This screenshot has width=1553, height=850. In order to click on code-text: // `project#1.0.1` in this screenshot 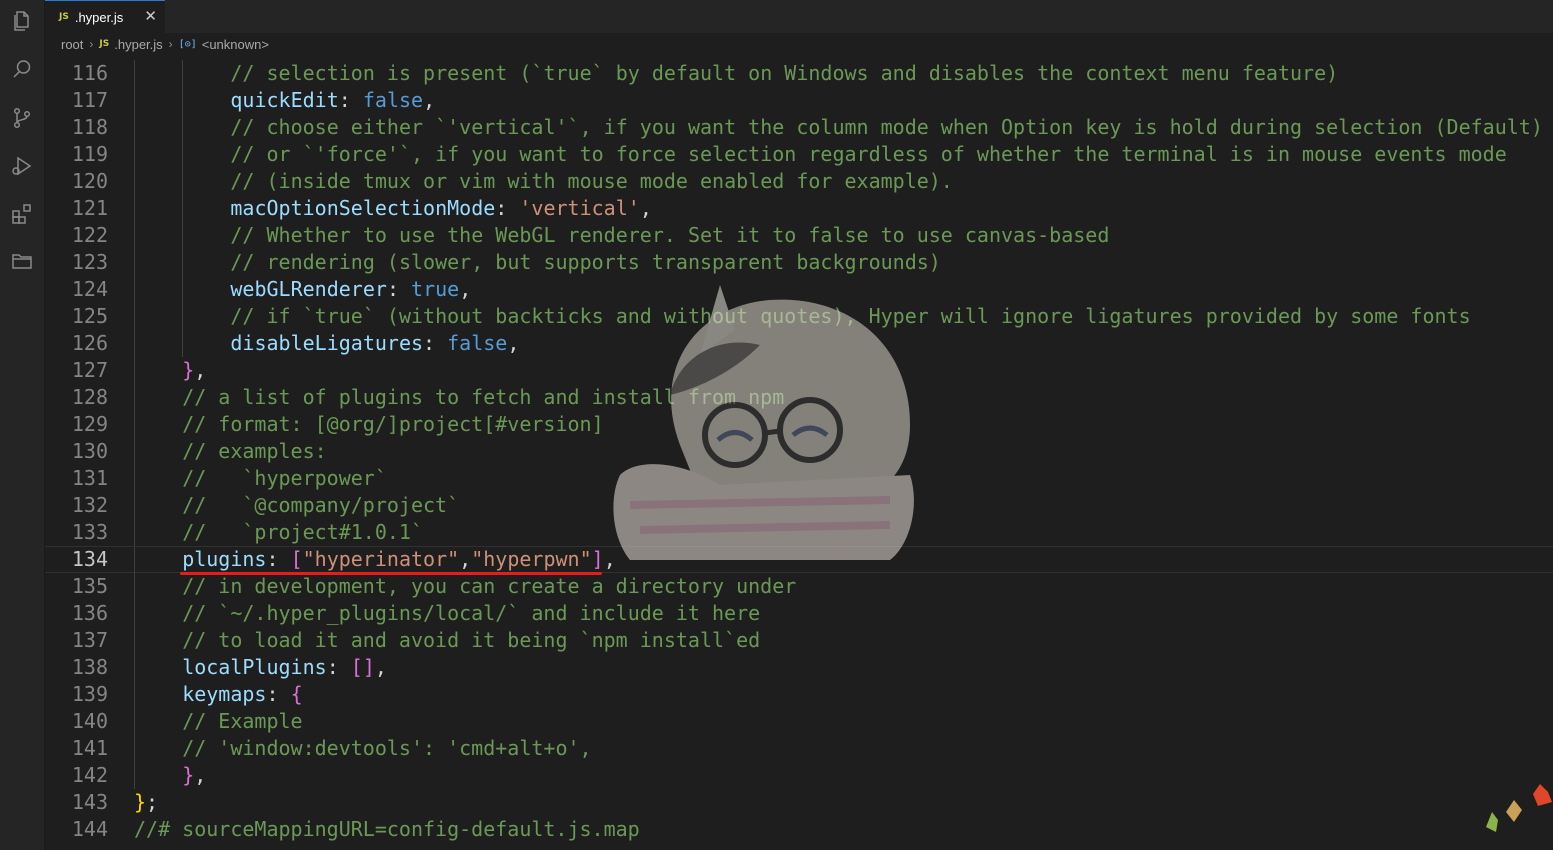, I will do `click(302, 532)`.